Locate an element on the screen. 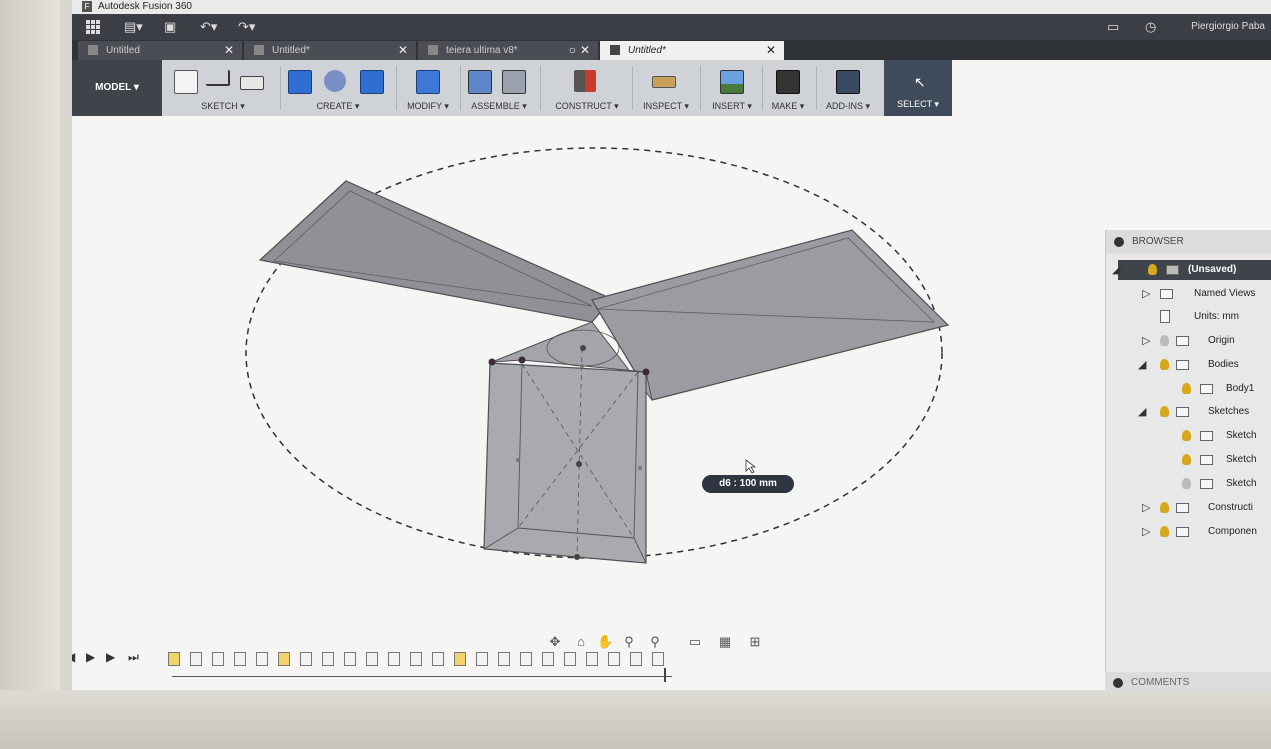 The height and width of the screenshot is (749, 1271). body-arm-front is located at coordinates (565, 463).